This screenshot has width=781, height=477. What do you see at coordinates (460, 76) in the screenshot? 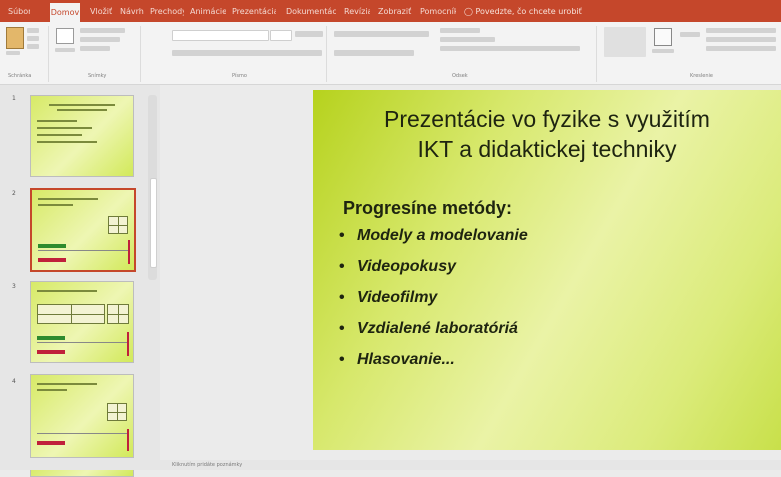
I see `group-label-paragraph: Odsek` at bounding box center [460, 76].